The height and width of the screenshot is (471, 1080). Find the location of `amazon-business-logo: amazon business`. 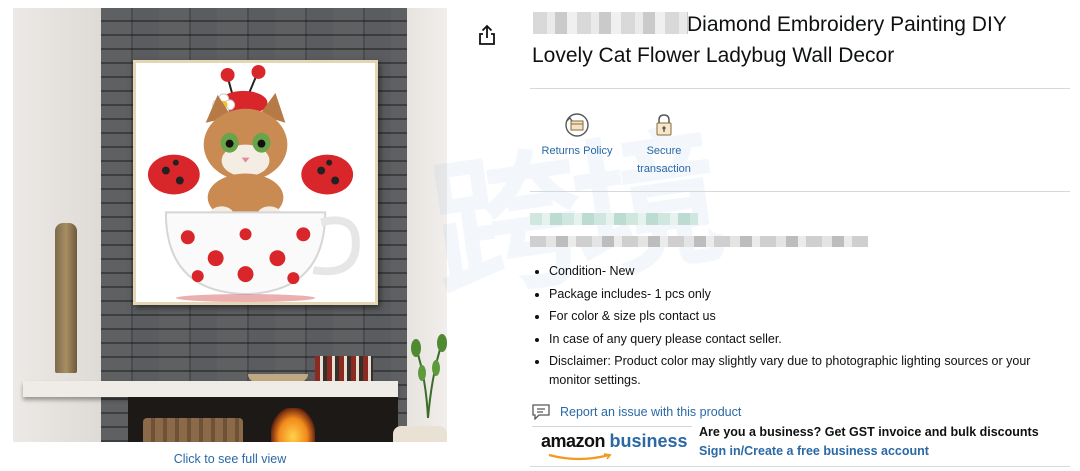

amazon-business-logo: amazon business is located at coordinates (616, 446).